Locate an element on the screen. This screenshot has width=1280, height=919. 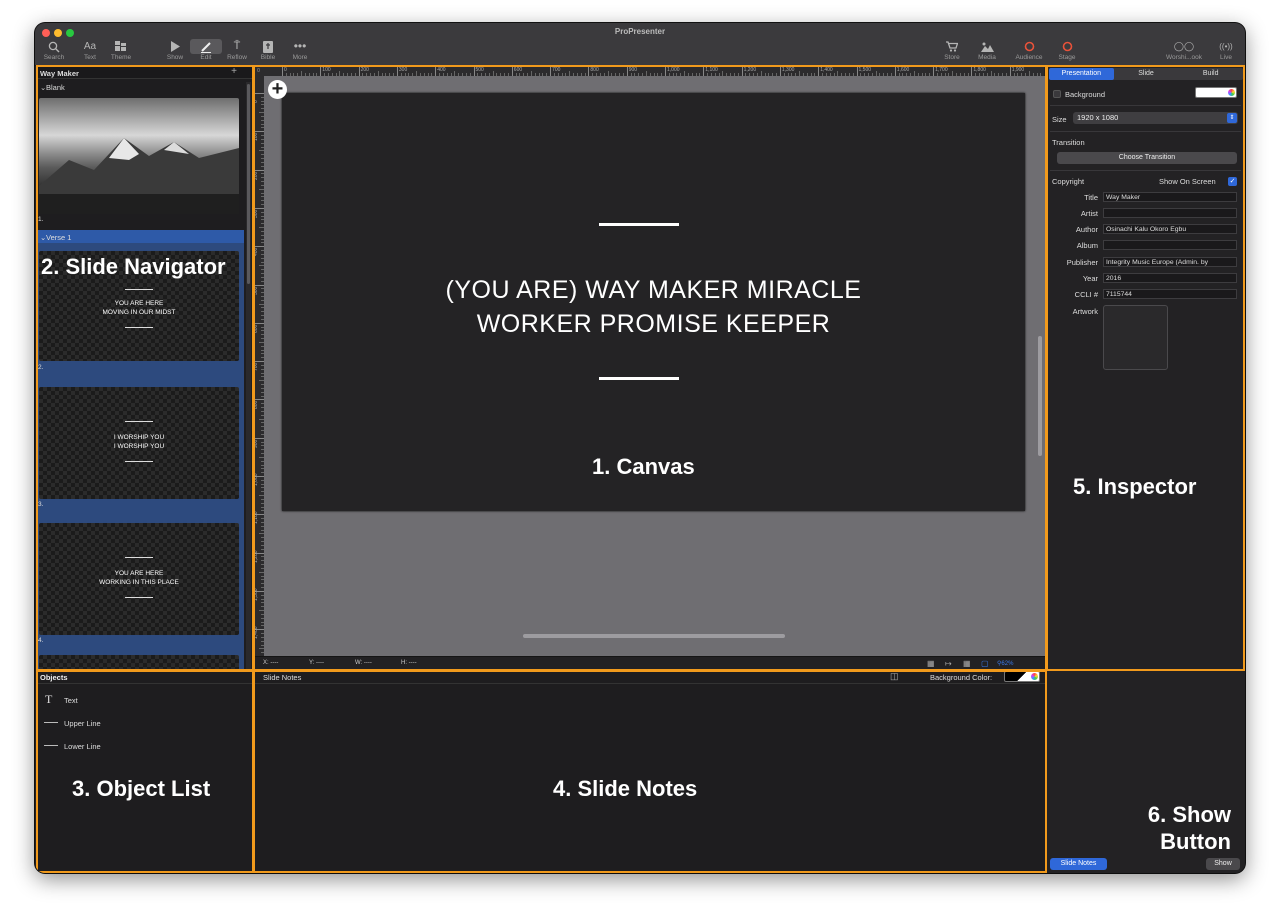
h-readout: H: ---- is located at coordinates (409, 663).